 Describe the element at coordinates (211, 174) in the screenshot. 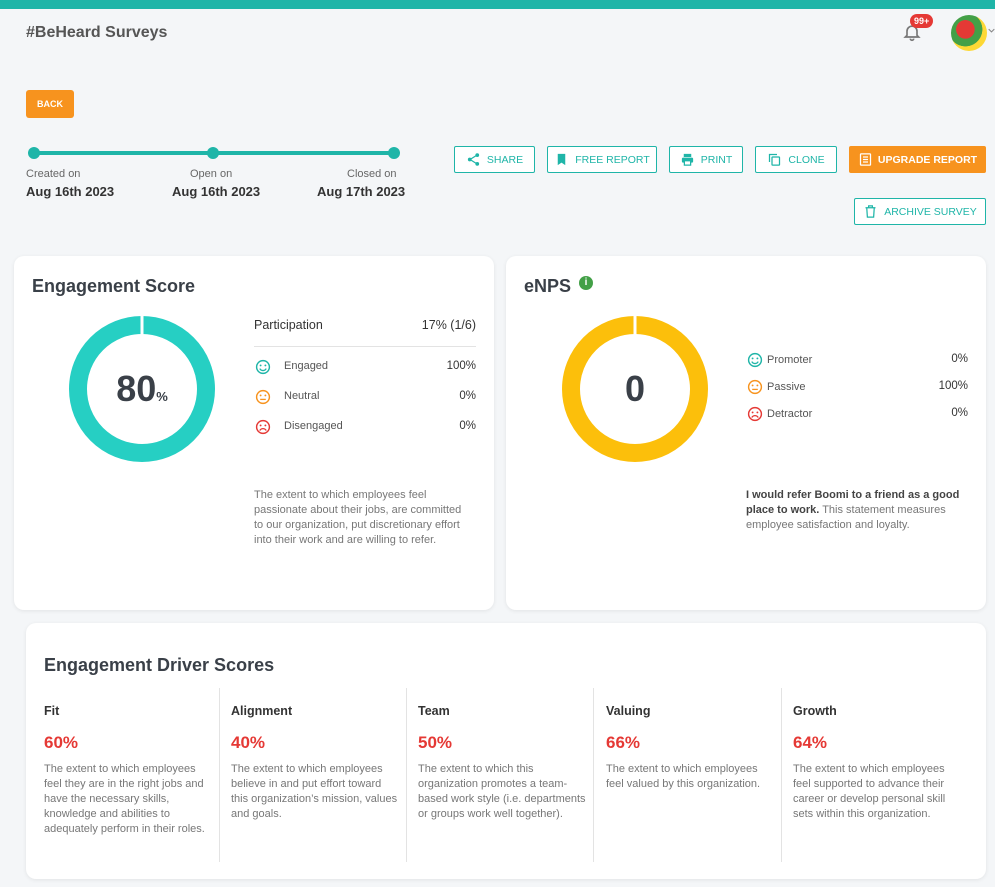

I see `timeline-open-label: Open on` at that location.